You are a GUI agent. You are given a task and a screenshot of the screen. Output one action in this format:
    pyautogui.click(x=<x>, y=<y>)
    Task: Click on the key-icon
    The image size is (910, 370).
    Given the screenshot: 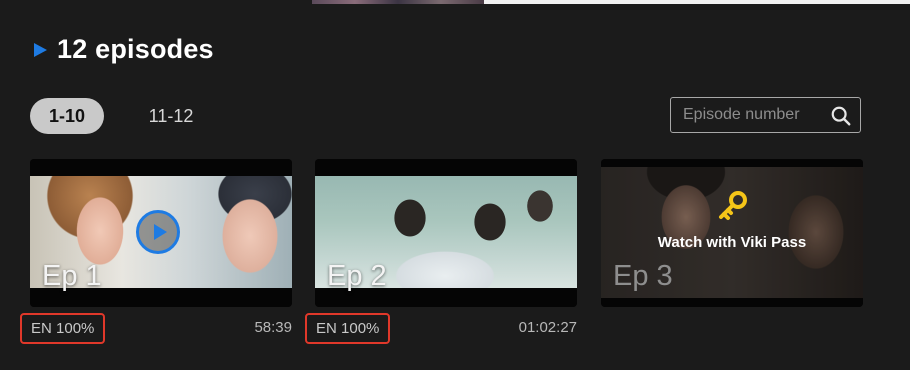 What is the action you would take?
    pyautogui.click(x=733, y=205)
    